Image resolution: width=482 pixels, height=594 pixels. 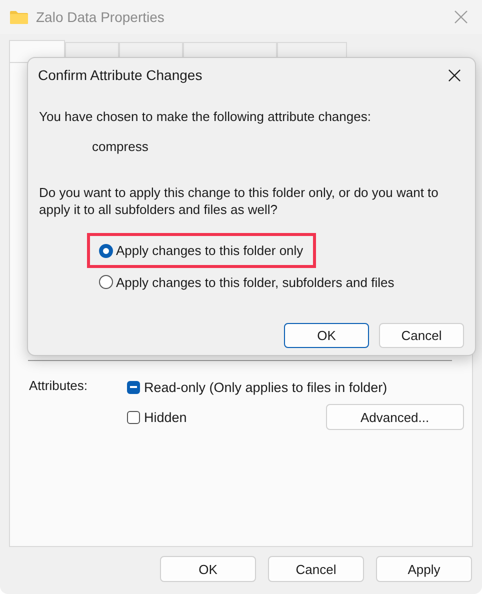 What do you see at coordinates (205, 116) in the screenshot?
I see `intro-text: You have chosen to make the following attribute changes:` at bounding box center [205, 116].